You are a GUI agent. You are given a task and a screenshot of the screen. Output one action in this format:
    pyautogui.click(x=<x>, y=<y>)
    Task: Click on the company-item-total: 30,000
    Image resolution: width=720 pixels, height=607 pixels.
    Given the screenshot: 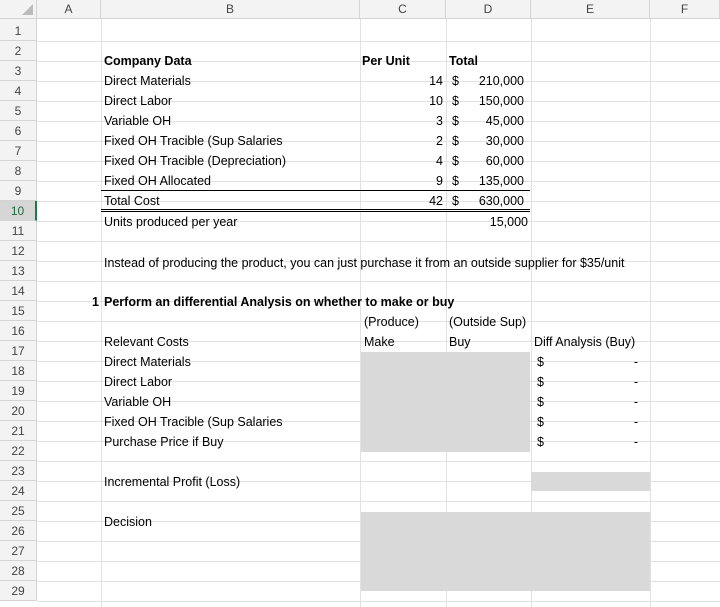 What is the action you would take?
    pyautogui.click(x=504, y=141)
    